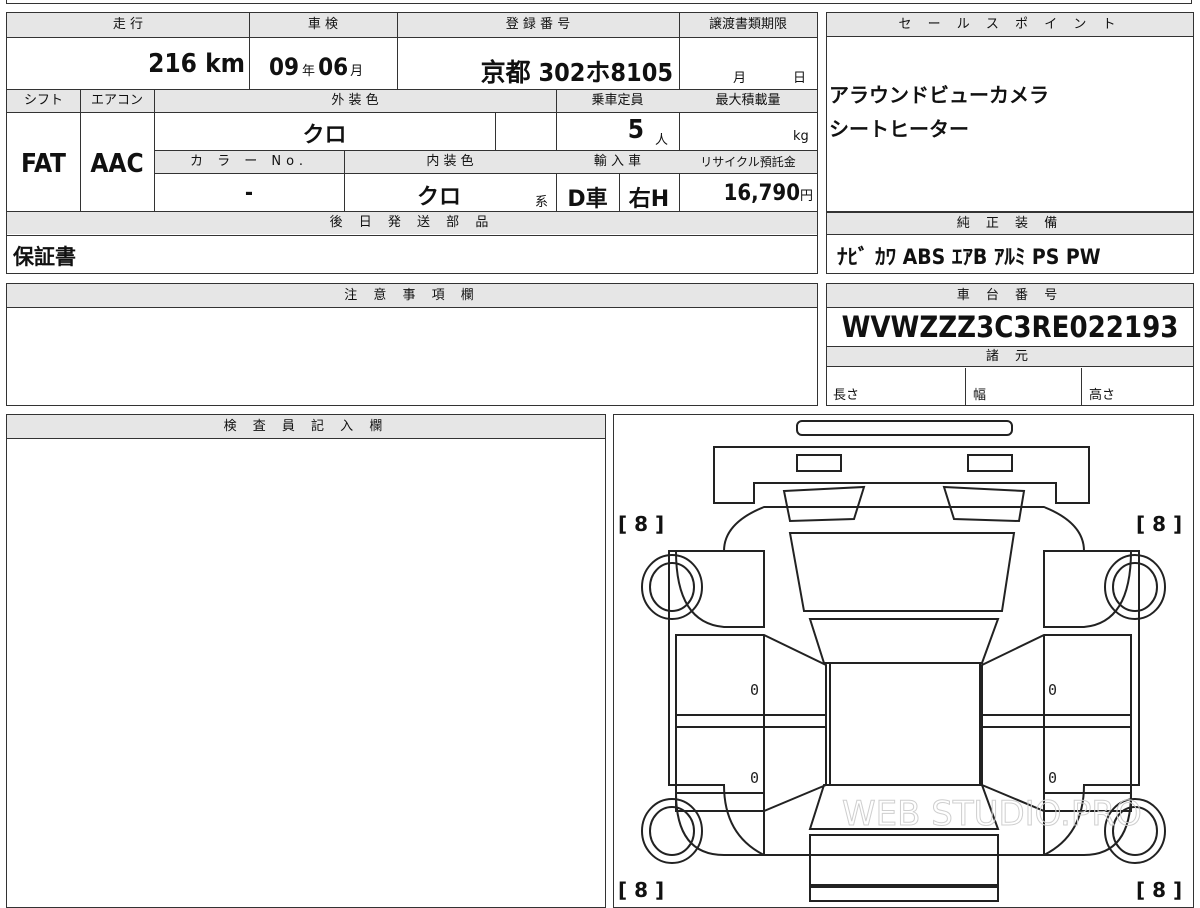  Describe the element at coordinates (992, 814) in the screenshot. I see `watermark: WEB STUDIO.PRO` at that location.